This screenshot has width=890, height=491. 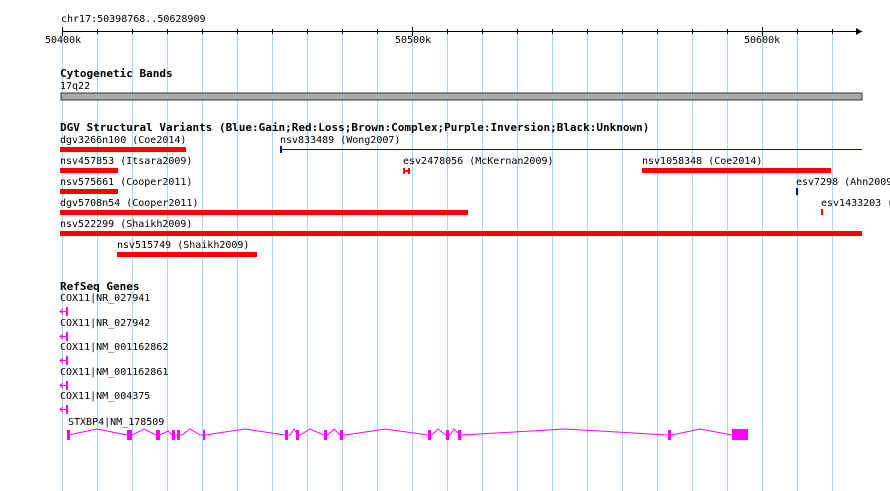 What do you see at coordinates (855, 204) in the screenshot?
I see `variant-label: esv1433203 (` at bounding box center [855, 204].